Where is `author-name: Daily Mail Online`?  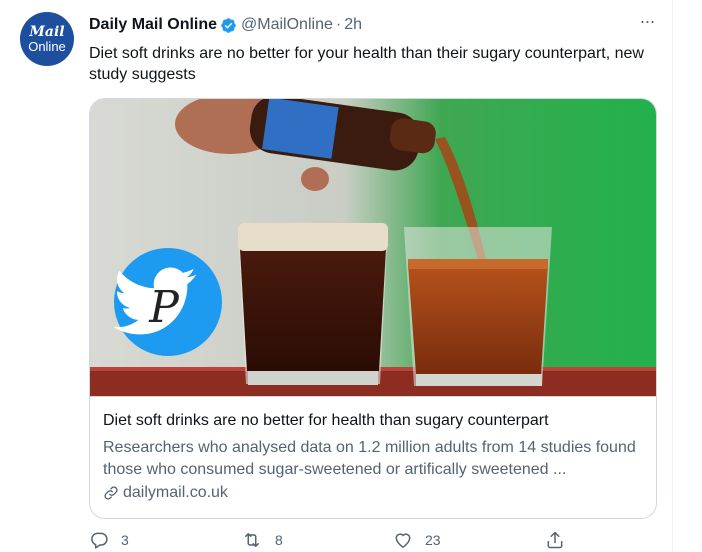
author-name: Daily Mail Online is located at coordinates (153, 25).